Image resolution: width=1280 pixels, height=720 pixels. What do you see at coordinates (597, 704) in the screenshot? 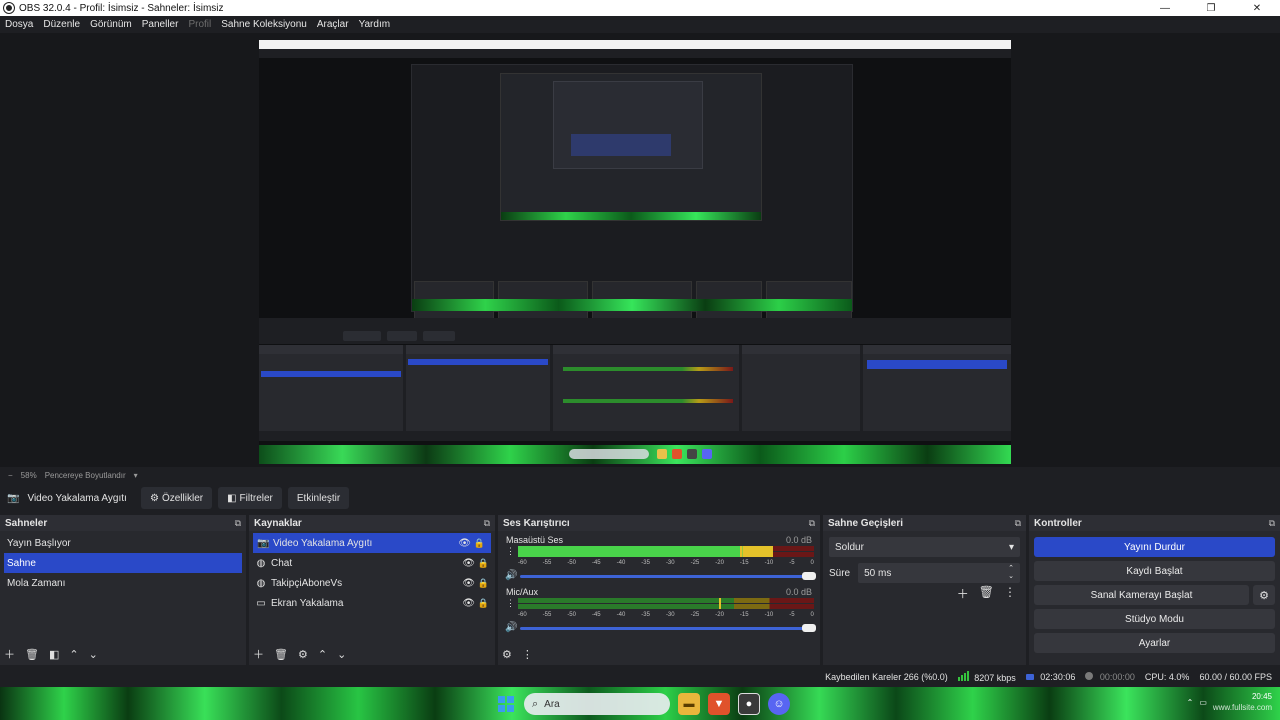
I see `taskbar-search: ⌕ Ara` at bounding box center [597, 704].